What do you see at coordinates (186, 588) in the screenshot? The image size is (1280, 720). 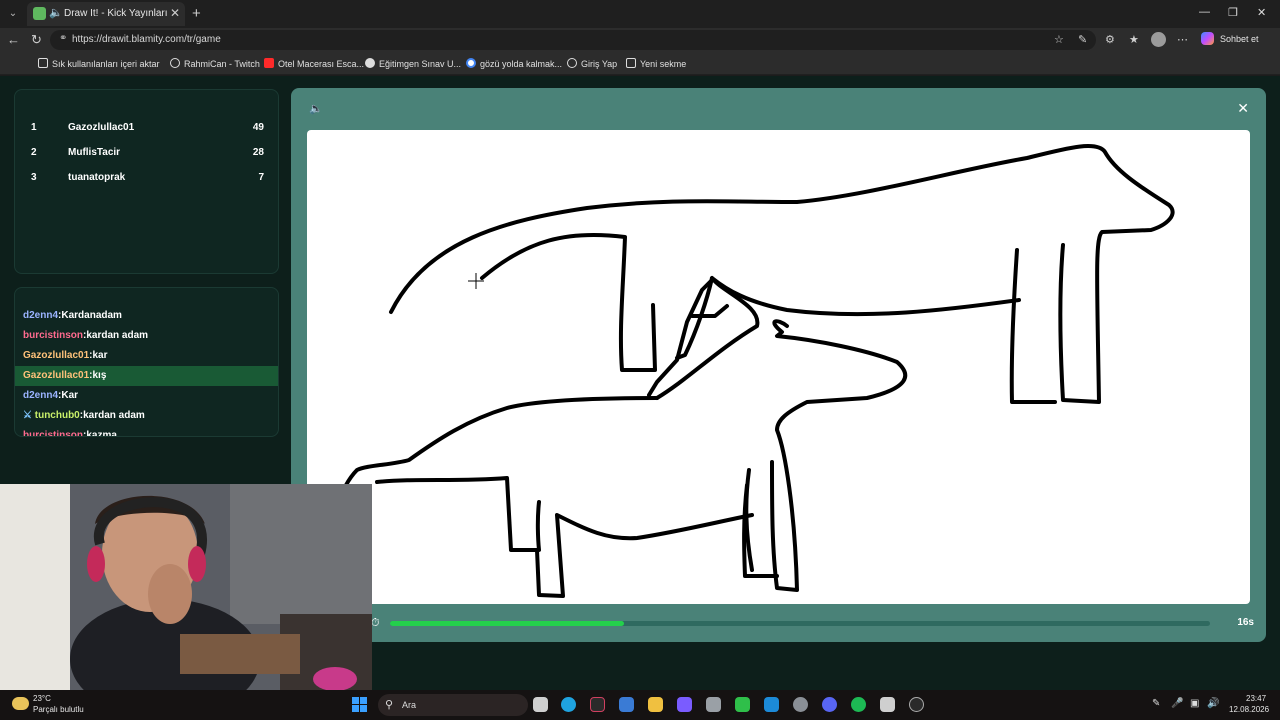 I see `webcam-feed` at bounding box center [186, 588].